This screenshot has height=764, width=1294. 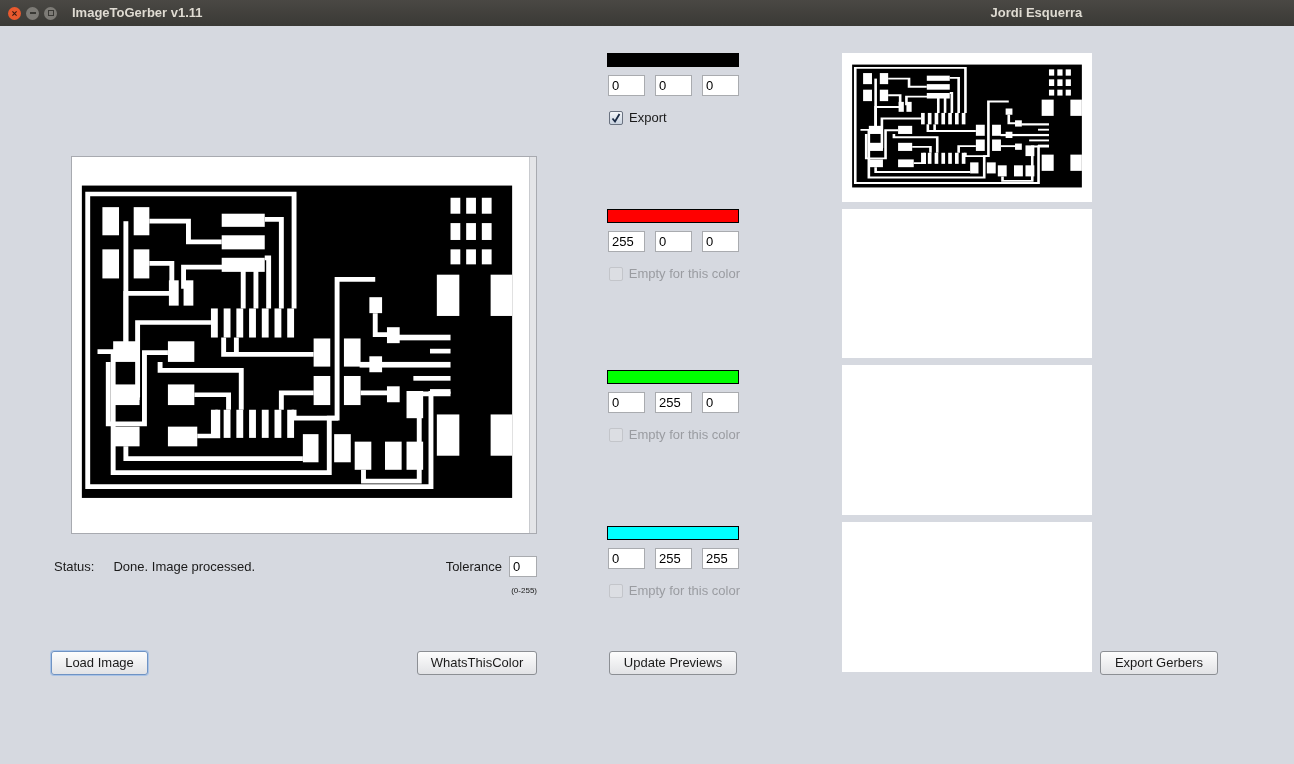 What do you see at coordinates (477, 663) in the screenshot?
I see `whats-this-color-button: WhatsThisColor` at bounding box center [477, 663].